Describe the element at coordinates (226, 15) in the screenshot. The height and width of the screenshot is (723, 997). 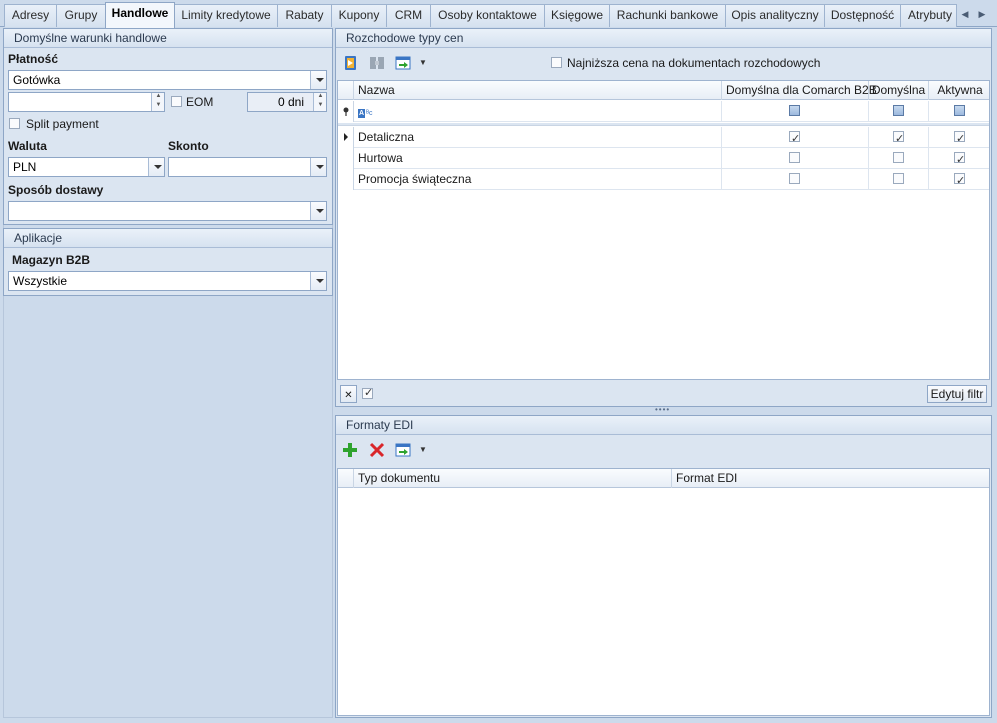
I see `tab-limity-kredytowe: Limity kredytowe` at that location.